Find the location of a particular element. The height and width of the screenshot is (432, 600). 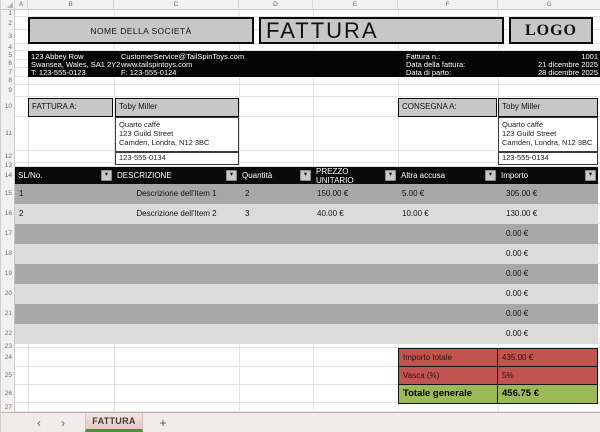

cell-extra: 5.00 € is located at coordinates (448, 194).